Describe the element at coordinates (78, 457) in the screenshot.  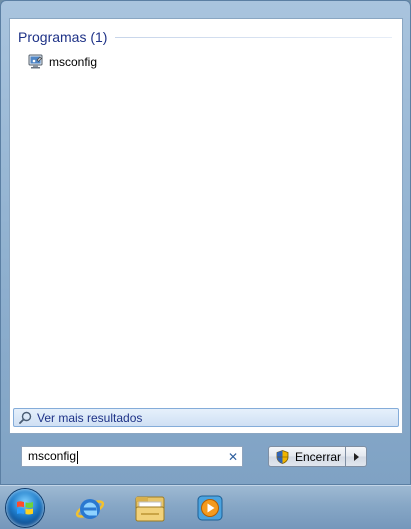
I see `text-caret` at that location.